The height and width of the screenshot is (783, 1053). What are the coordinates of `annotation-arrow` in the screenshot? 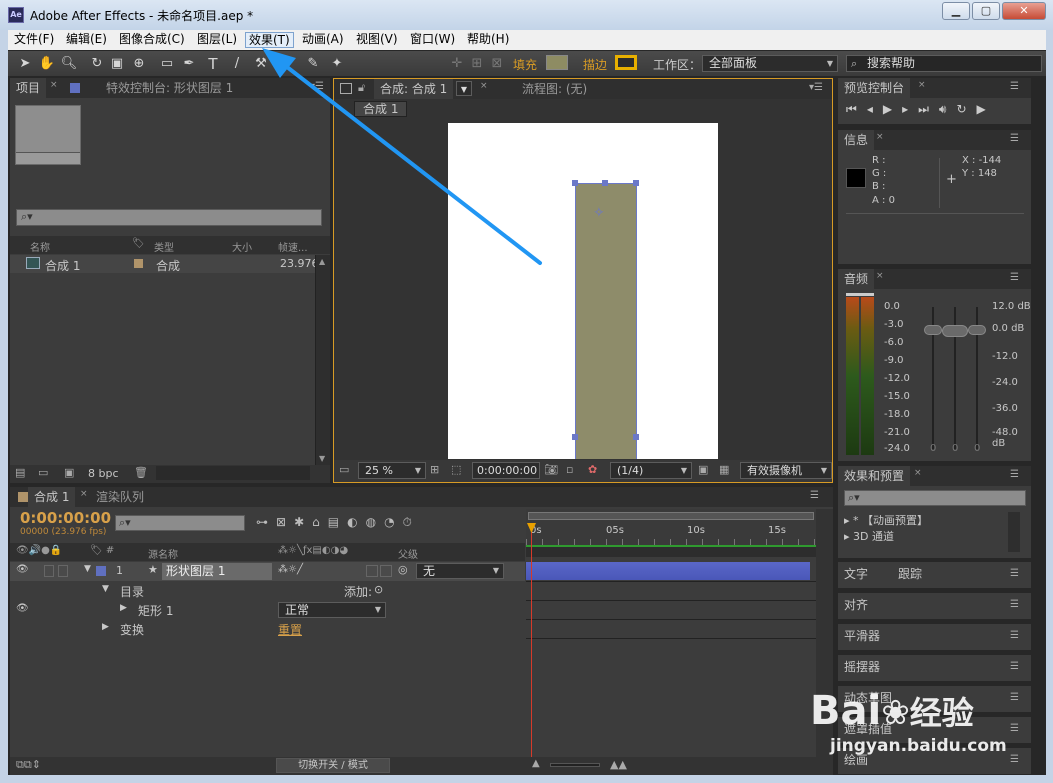 It's located at (402, 156).